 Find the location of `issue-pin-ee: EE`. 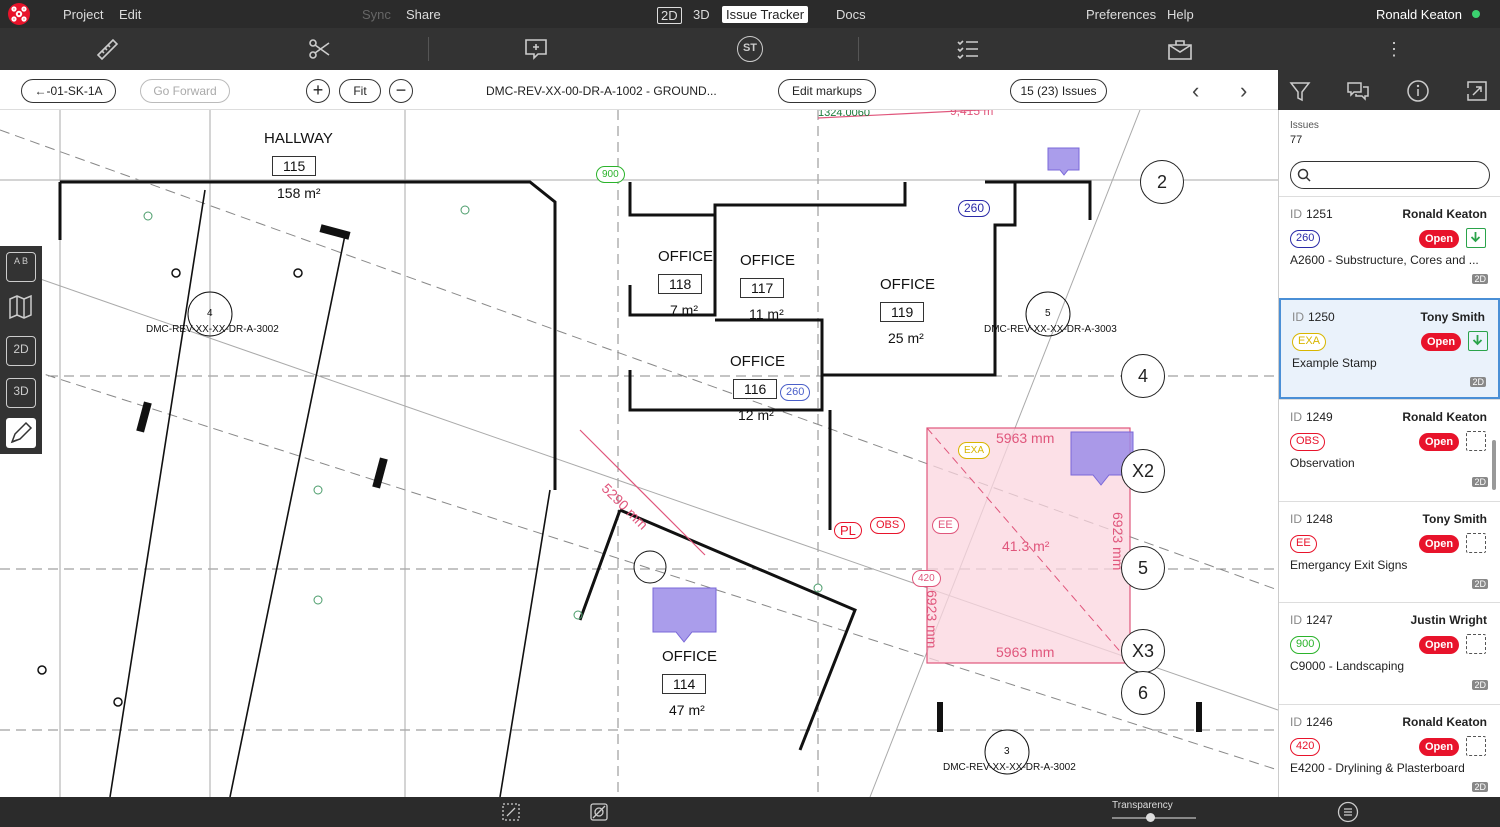

issue-pin-ee: EE is located at coordinates (945, 525).